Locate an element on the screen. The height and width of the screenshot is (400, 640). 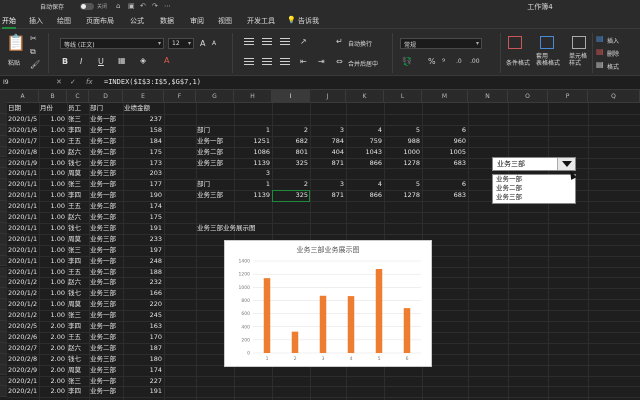
lookup-cell: 1278 is located at coordinates (402, 195).